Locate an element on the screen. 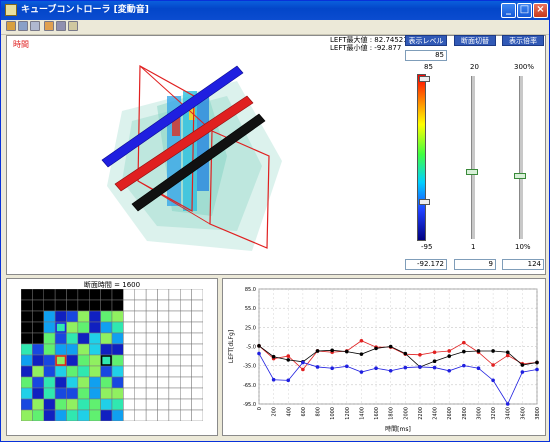 The width and height of the screenshot is (550, 442). x-tick-label: 1600 is located at coordinates (377, 413).